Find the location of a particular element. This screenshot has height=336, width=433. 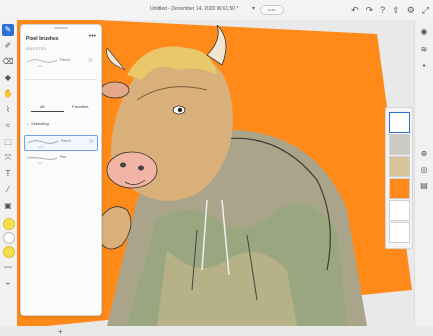

brush-list-item: Pencil 2.0 ☆ is located at coordinates (61, 143).